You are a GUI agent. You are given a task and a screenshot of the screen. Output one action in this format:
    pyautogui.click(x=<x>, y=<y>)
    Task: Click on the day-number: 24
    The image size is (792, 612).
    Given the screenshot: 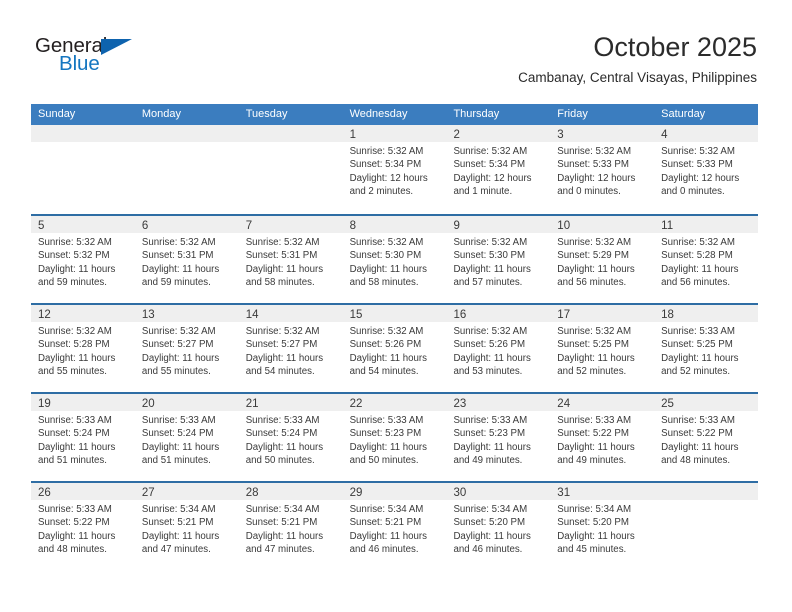 What is the action you would take?
    pyautogui.click(x=564, y=404)
    